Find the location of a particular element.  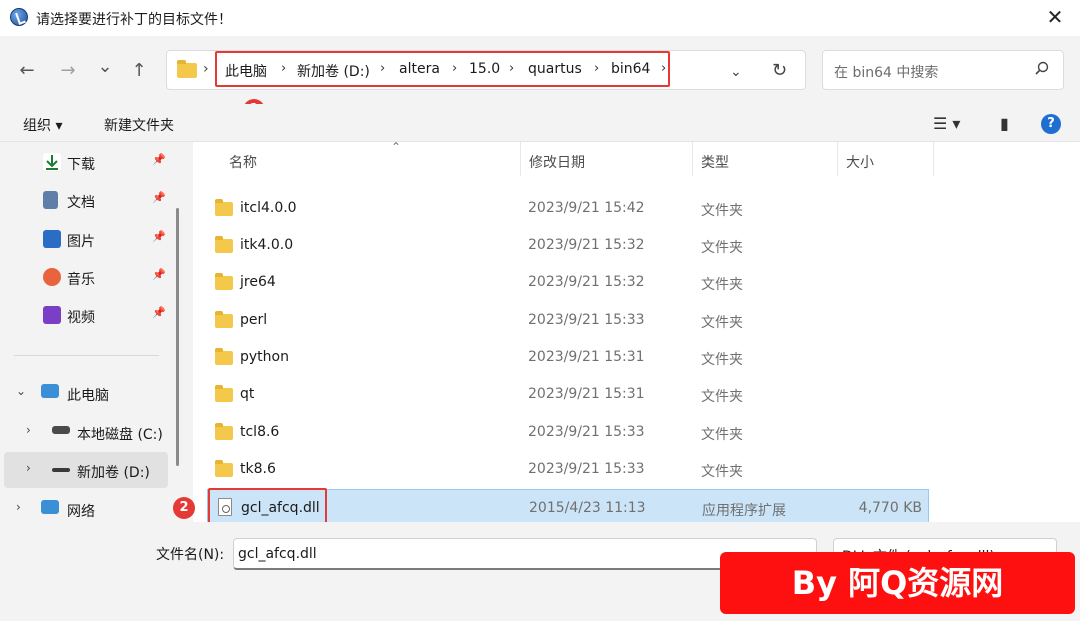

table-row: tk8.6 2023/9/21 15:33 文件夹 is located at coordinates (568, 469).